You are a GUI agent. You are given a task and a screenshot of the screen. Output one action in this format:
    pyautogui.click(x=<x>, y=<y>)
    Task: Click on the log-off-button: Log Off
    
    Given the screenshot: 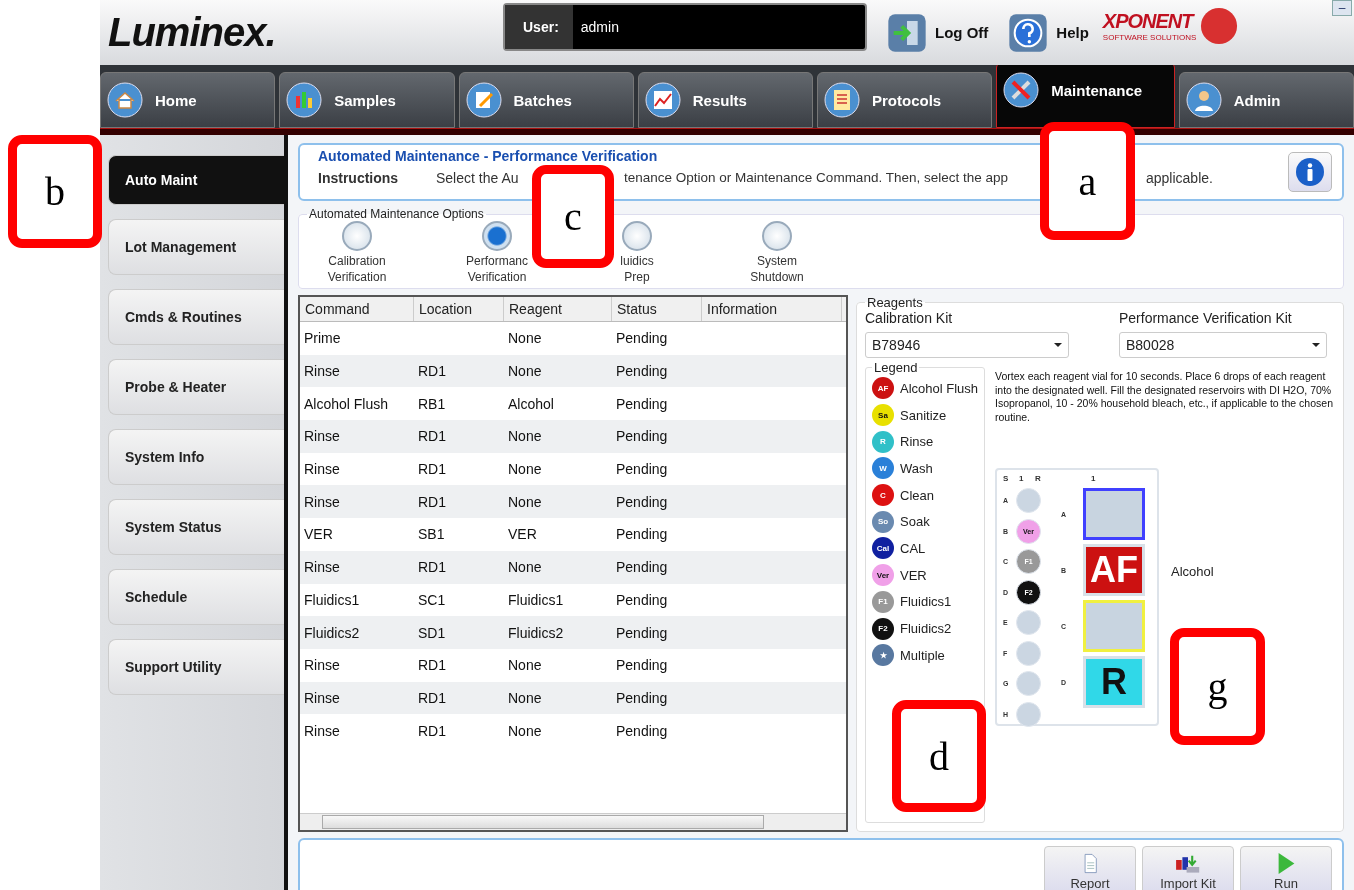 What is the action you would take?
    pyautogui.click(x=938, y=32)
    